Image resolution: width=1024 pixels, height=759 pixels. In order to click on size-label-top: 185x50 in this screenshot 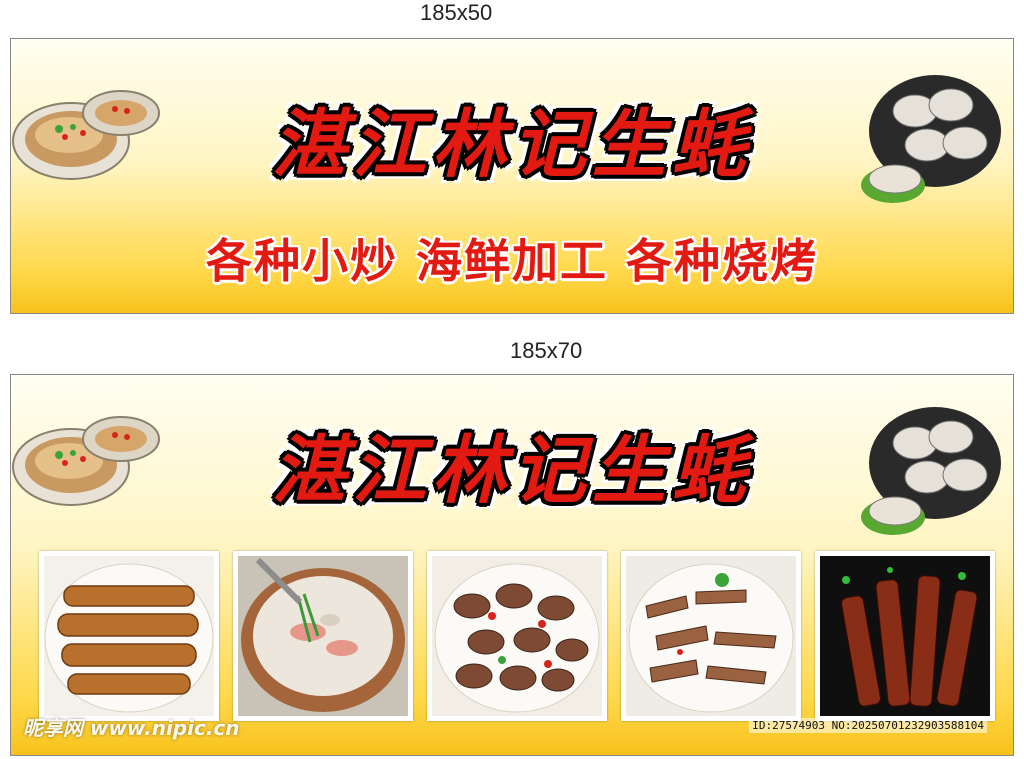, I will do `click(456, 12)`.